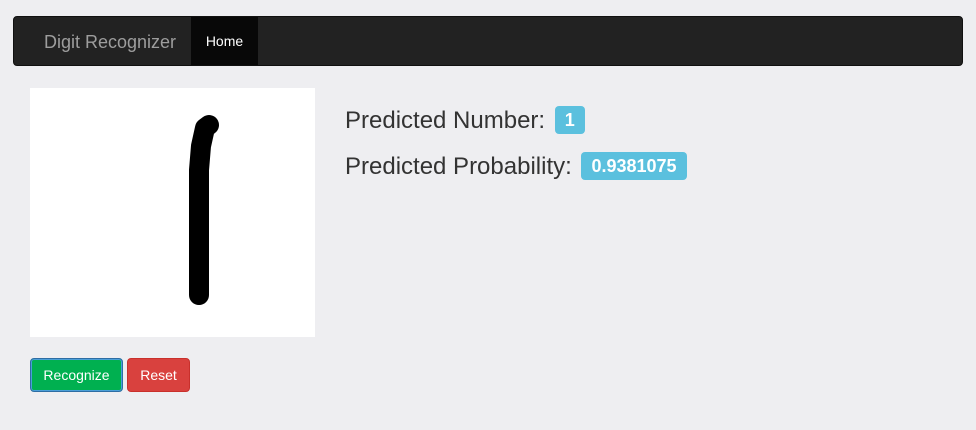 The height and width of the screenshot is (430, 976). Describe the element at coordinates (76, 375) in the screenshot. I see `recognize-button: Recognize` at that location.